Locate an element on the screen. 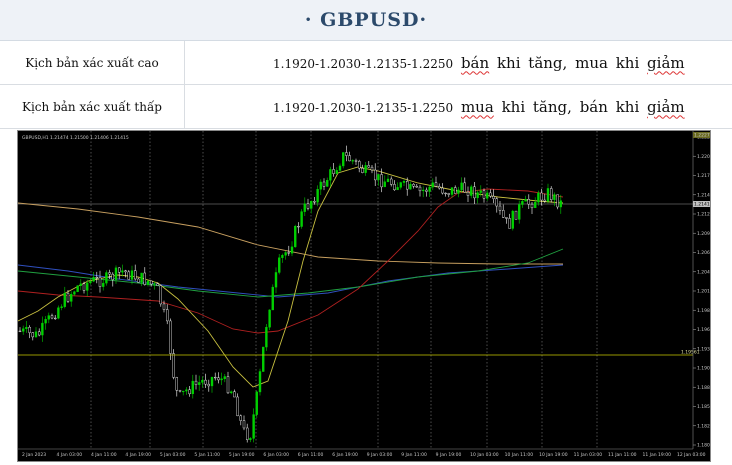 This screenshot has width=732, height=465. time-axis-label: 10 Jan 11:00 is located at coordinates (519, 455).